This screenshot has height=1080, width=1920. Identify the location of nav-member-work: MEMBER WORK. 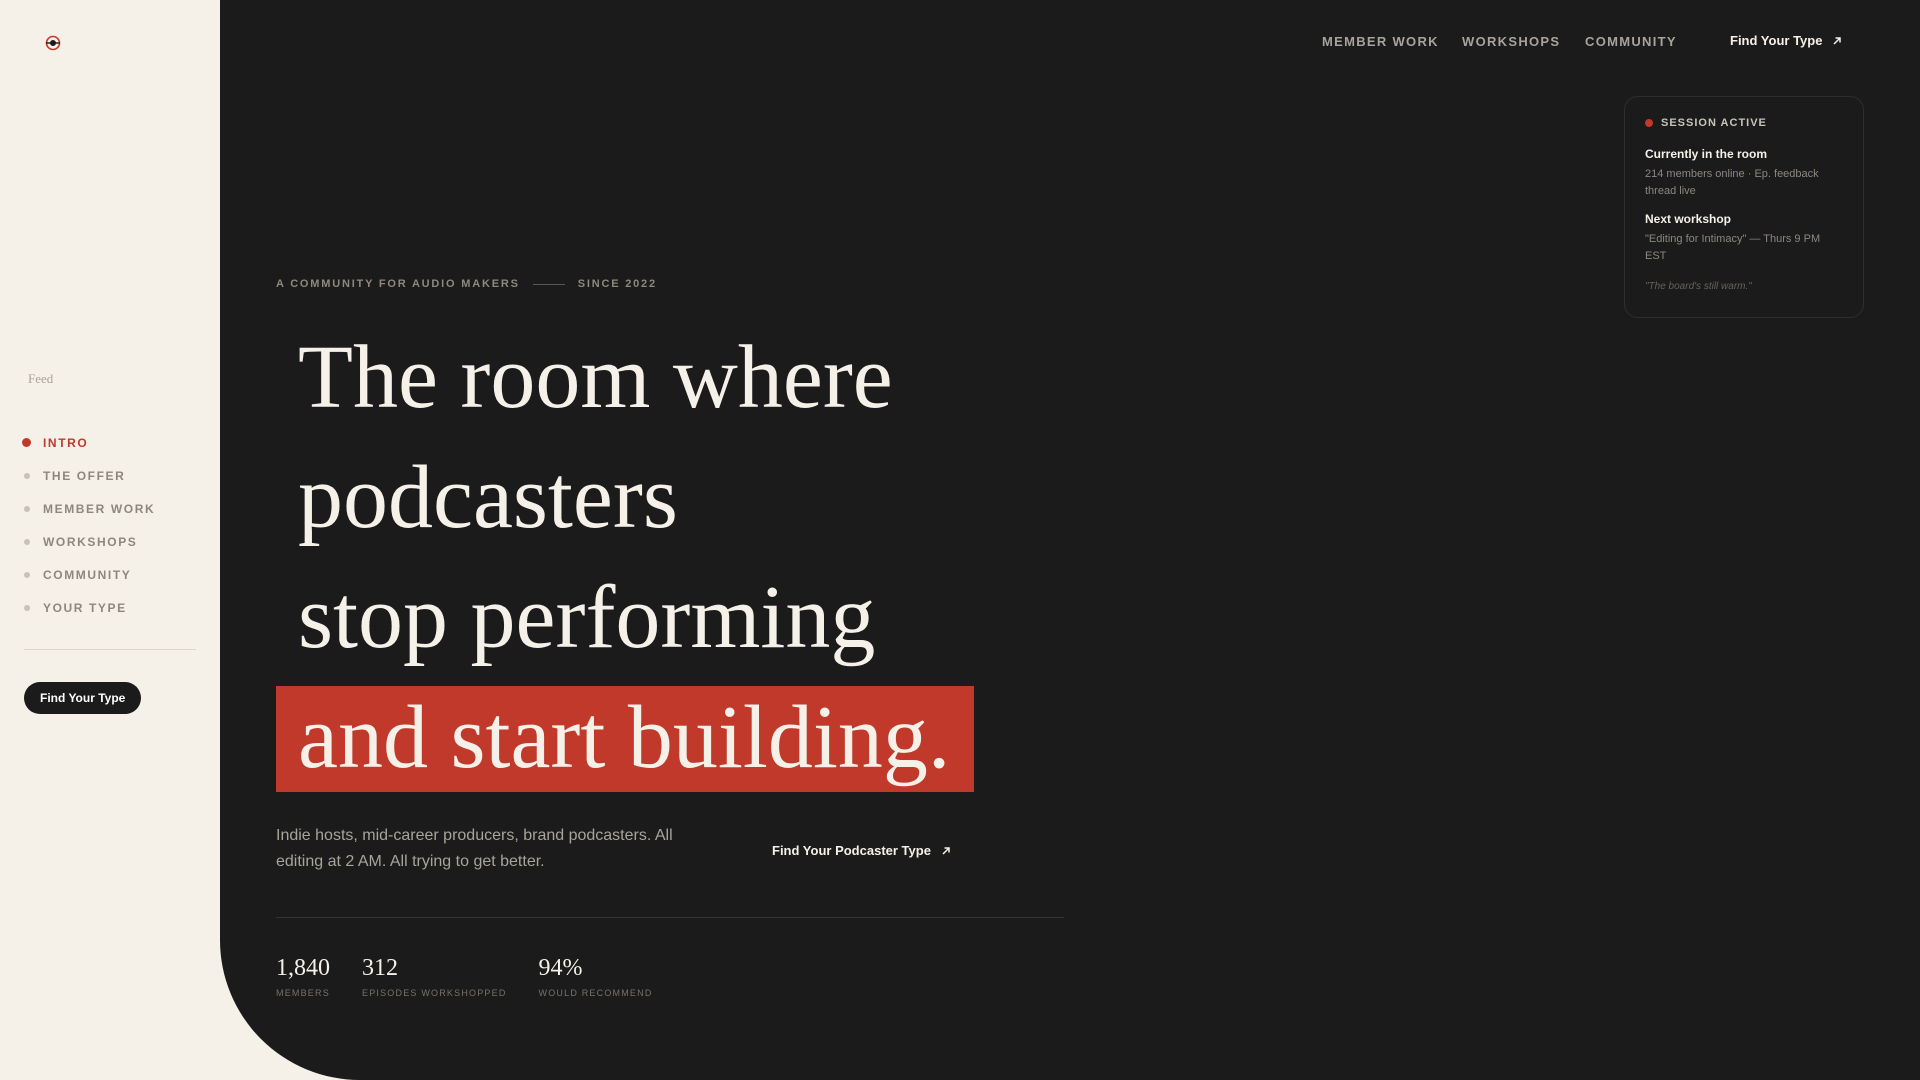
(1380, 41).